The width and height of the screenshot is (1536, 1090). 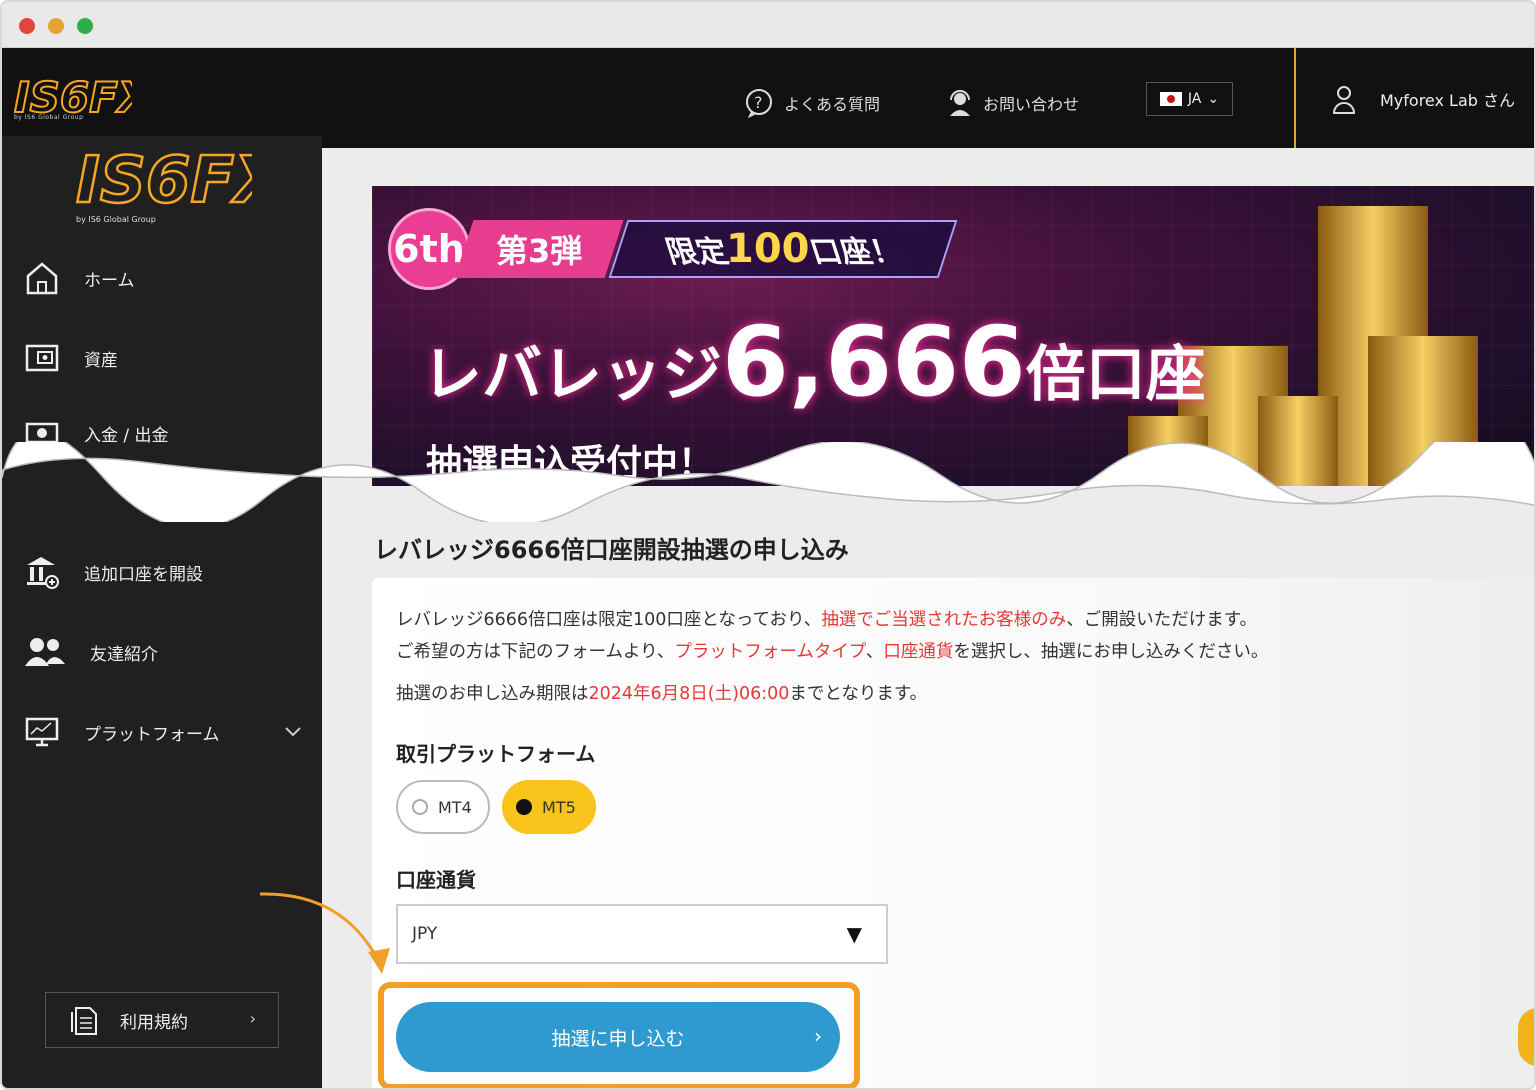 I want to click on sidebar-brand-logo: IS6FX by IS6 Global Group, so click(x=162, y=184).